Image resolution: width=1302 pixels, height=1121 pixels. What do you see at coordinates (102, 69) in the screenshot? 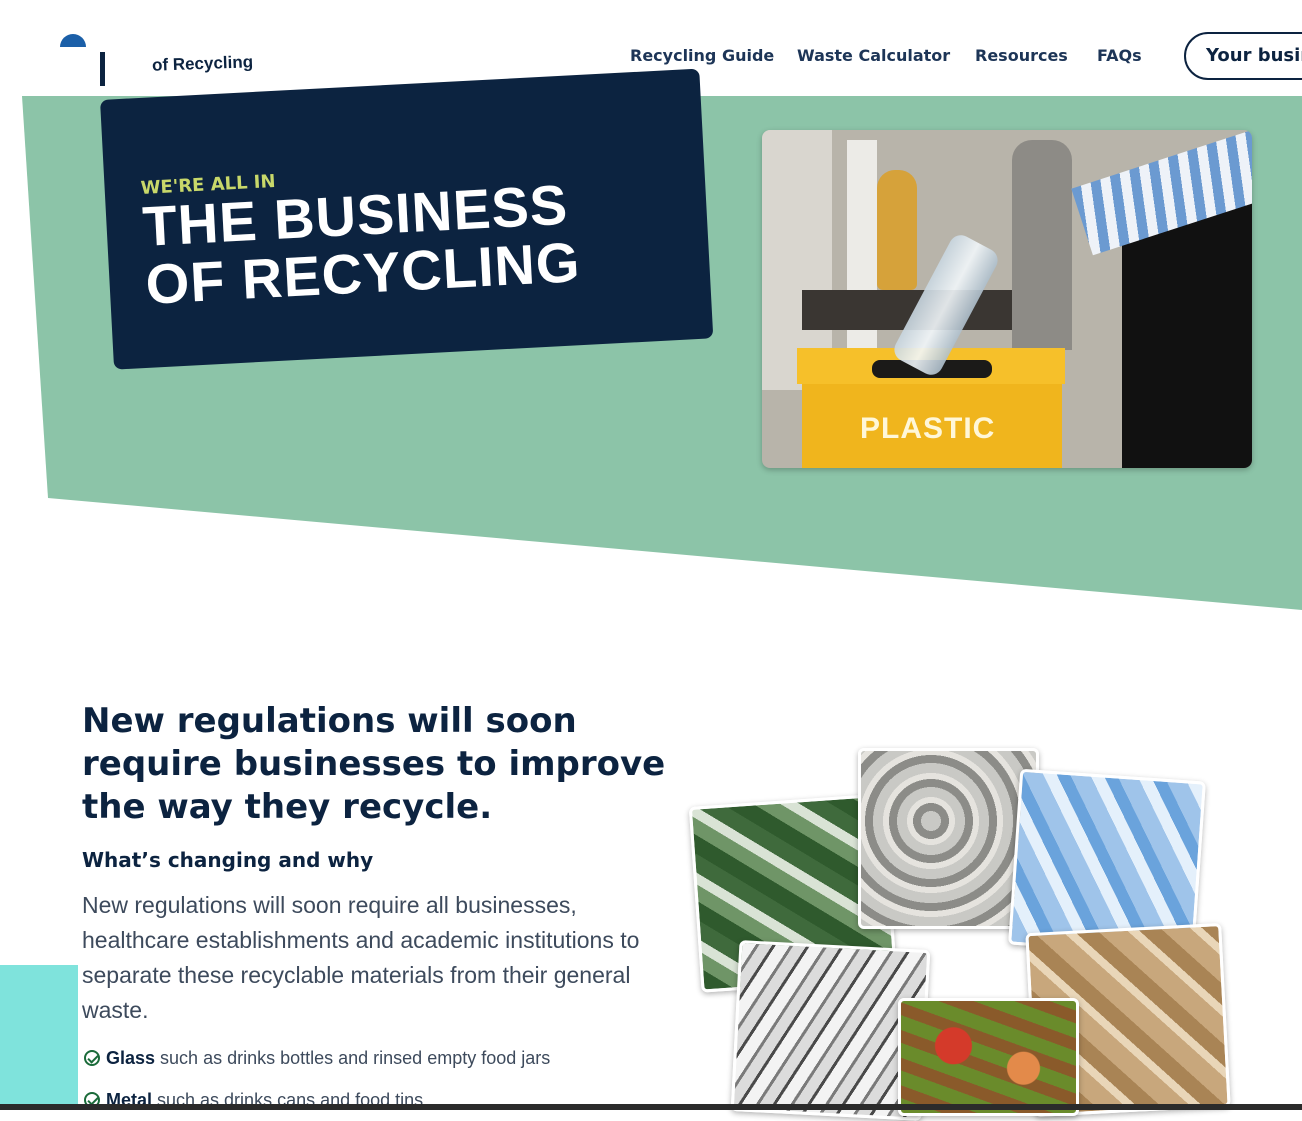
I see `logo-mark-stem` at bounding box center [102, 69].